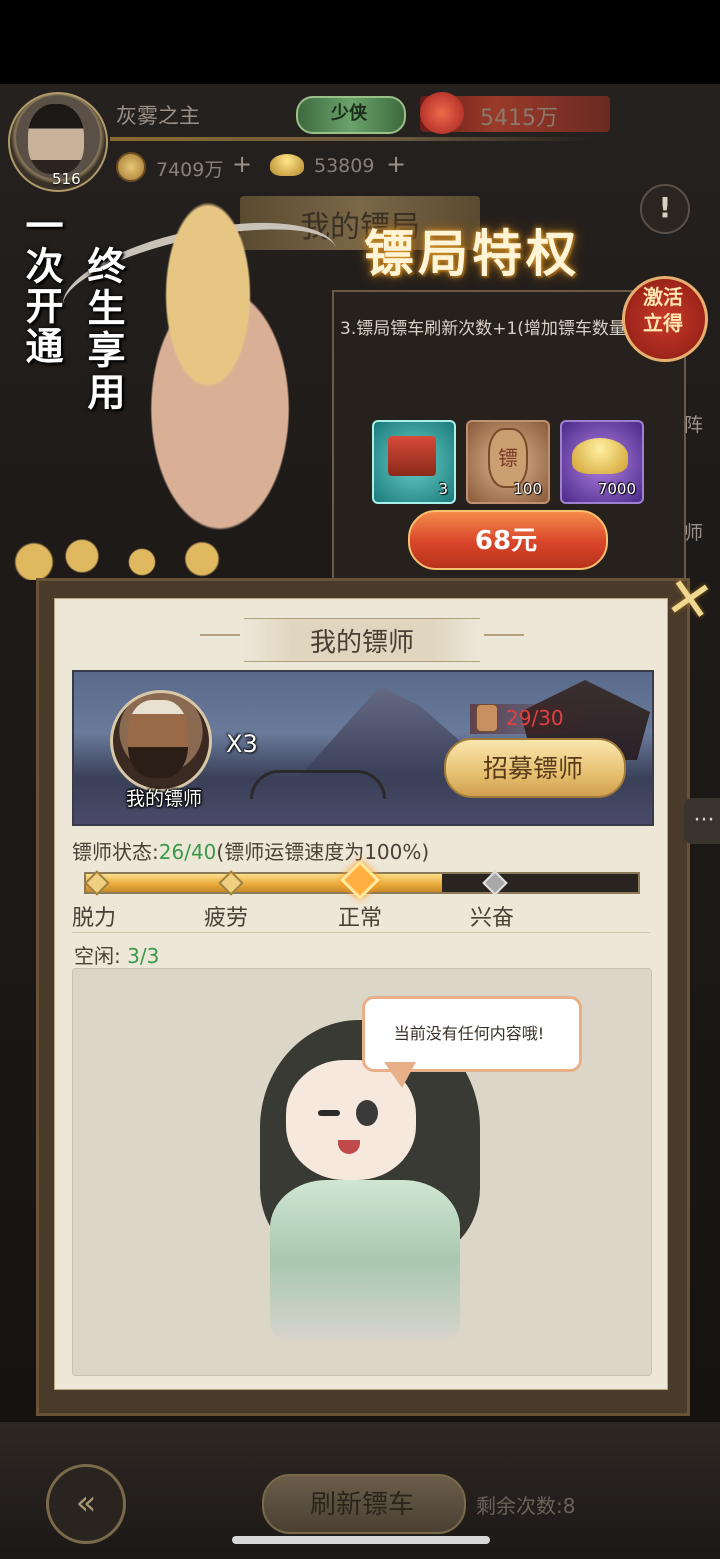 The height and width of the screenshot is (1559, 720). Describe the element at coordinates (472, 254) in the screenshot. I see `privilege-title: 镖局特权` at that location.